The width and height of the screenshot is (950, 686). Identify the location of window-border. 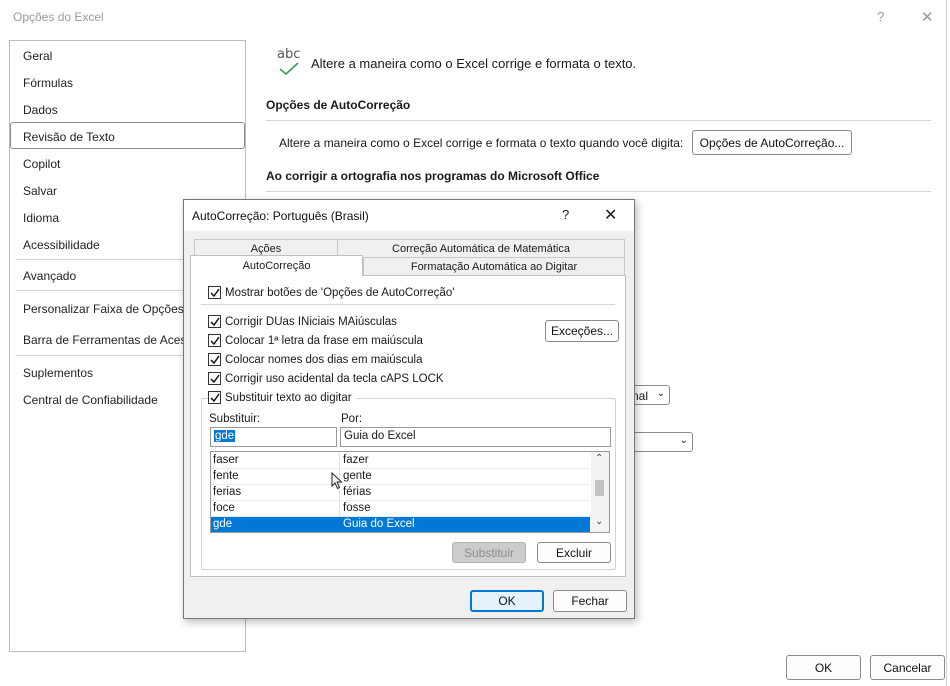
(946, 343).